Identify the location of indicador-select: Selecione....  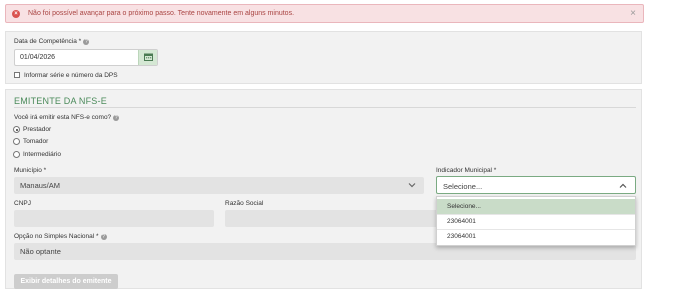
(536, 185).